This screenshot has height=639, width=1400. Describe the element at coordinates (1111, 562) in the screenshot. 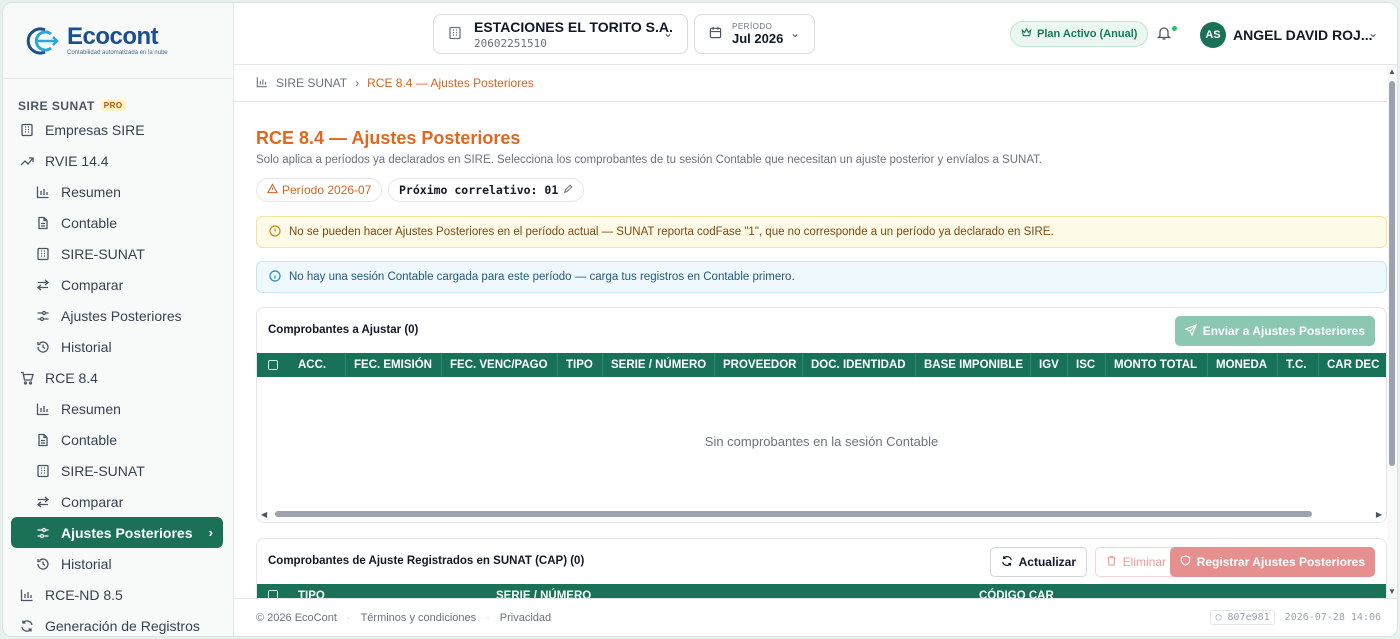

I see `trash-icon` at that location.